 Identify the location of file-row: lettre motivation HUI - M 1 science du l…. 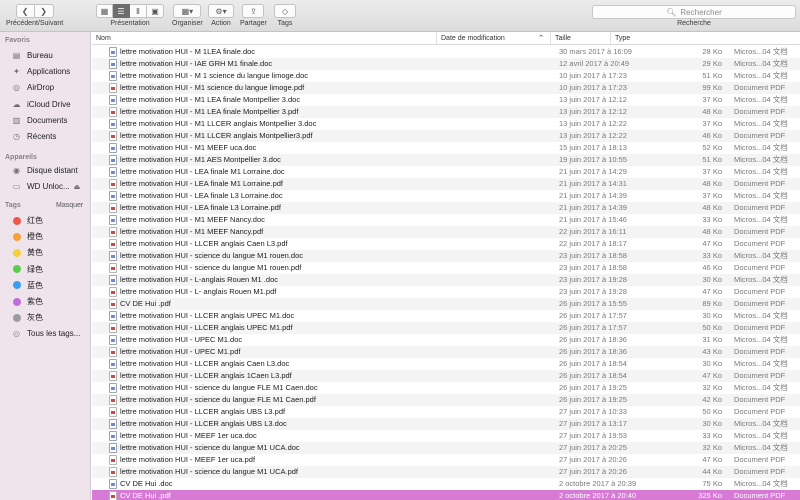
(446, 76).